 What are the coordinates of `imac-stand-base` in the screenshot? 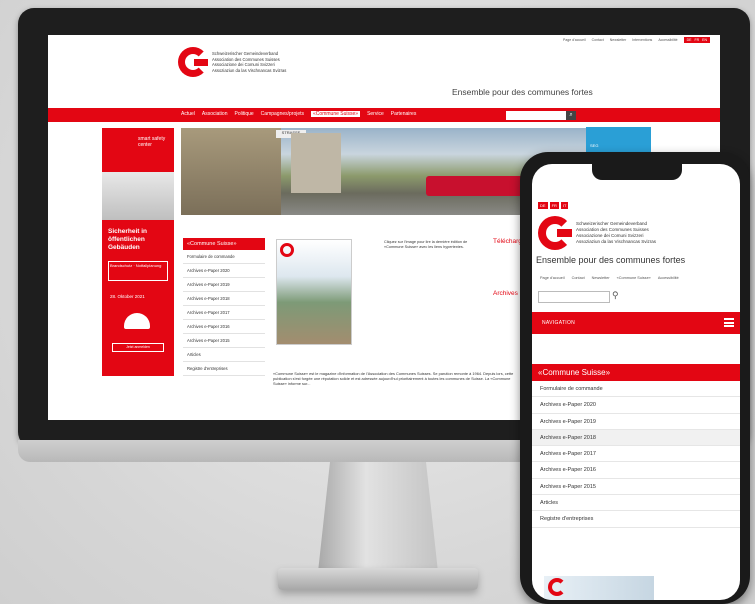 It's located at (378, 579).